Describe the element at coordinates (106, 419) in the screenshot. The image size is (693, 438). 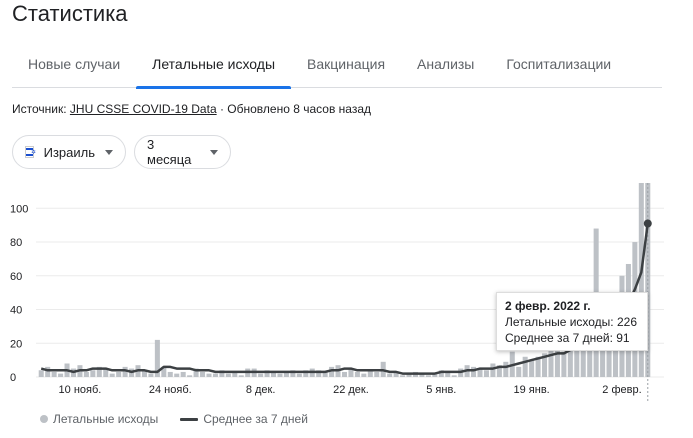
I see `legend-bars-label: Летальные исходы` at that location.